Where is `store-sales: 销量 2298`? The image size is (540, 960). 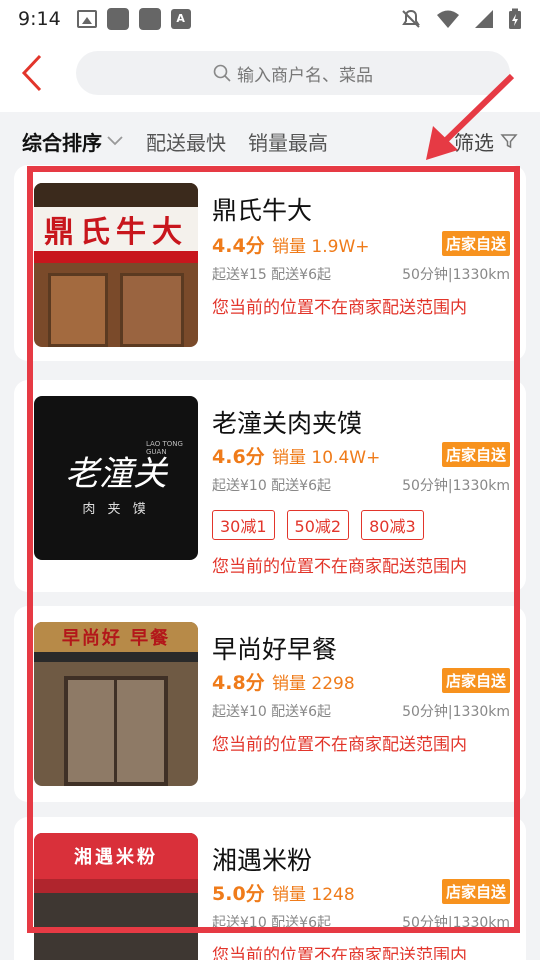 store-sales: 销量 2298 is located at coordinates (313, 684).